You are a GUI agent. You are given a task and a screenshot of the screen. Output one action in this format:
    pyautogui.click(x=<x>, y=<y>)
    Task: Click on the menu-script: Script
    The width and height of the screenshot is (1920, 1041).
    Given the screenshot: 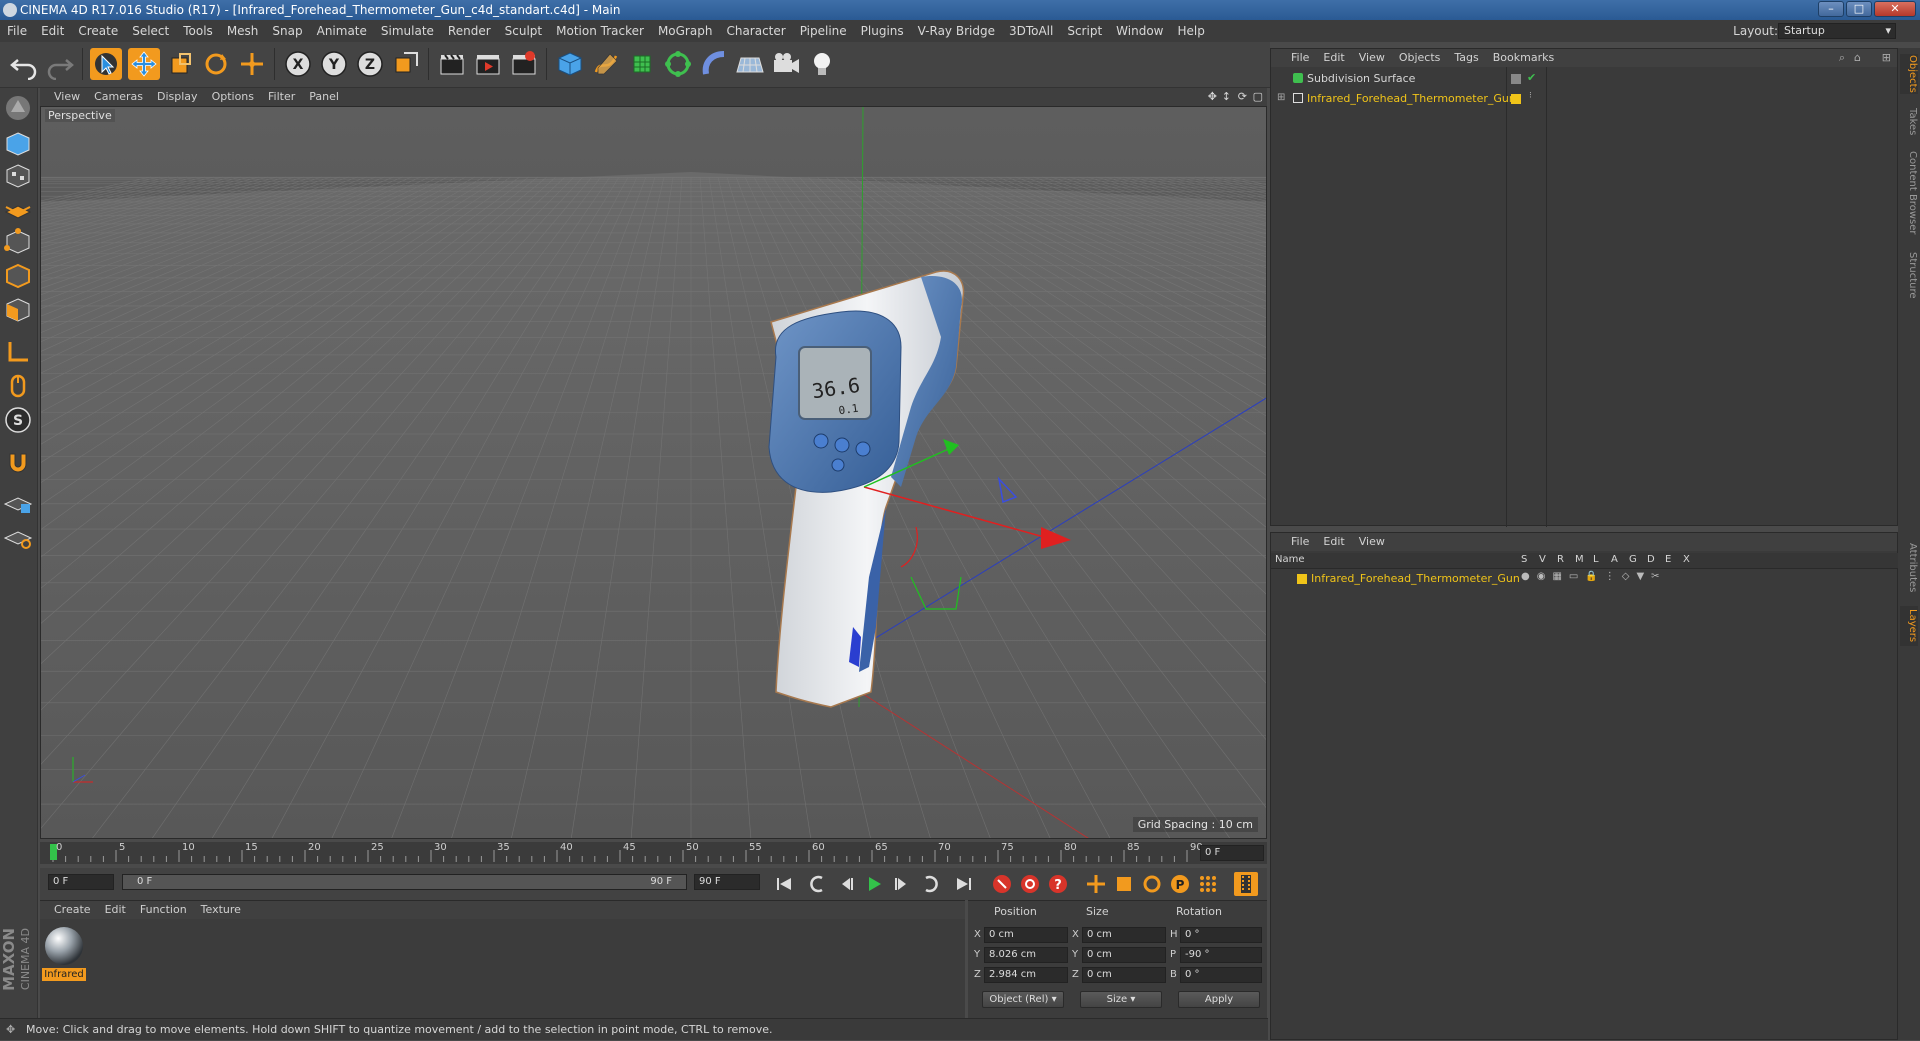 What is the action you would take?
    pyautogui.click(x=1084, y=31)
    